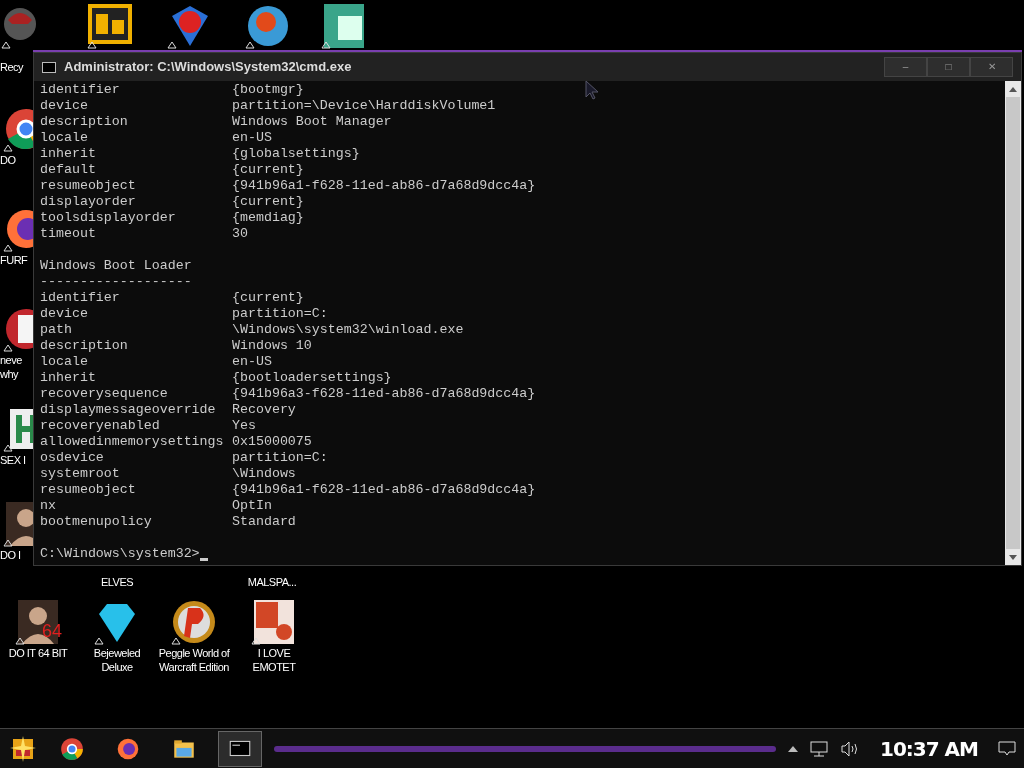 This screenshot has width=1024, height=768. What do you see at coordinates (905, 67) in the screenshot?
I see `minimize-button: –` at bounding box center [905, 67].